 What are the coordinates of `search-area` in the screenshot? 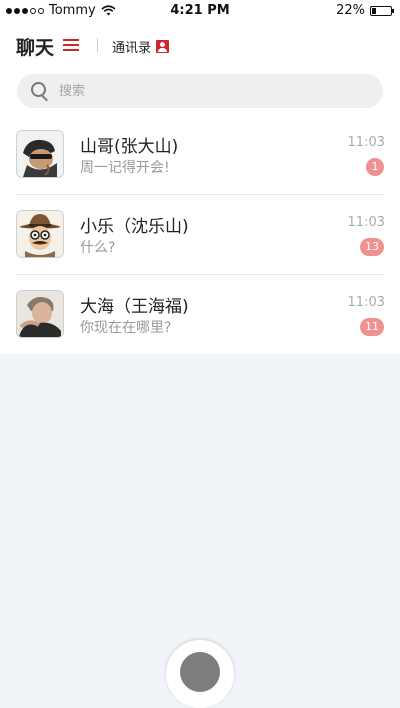 It's located at (200, 91).